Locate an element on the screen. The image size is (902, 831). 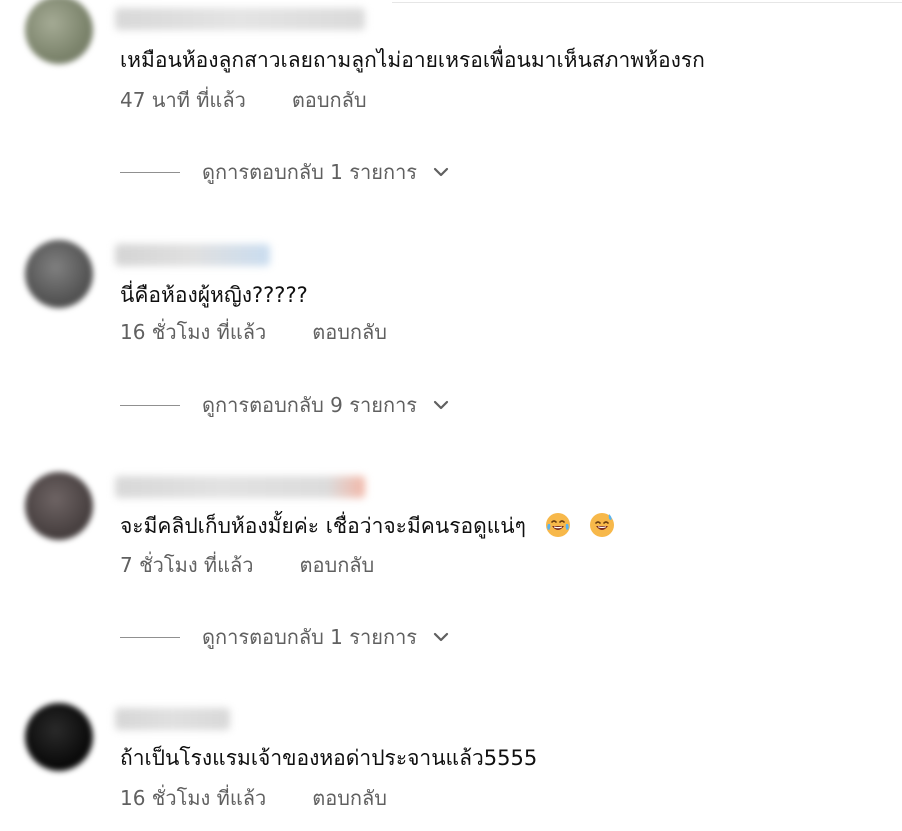
timestamp: 7 ชั่วโมง ที่แล้ว is located at coordinates (187, 565).